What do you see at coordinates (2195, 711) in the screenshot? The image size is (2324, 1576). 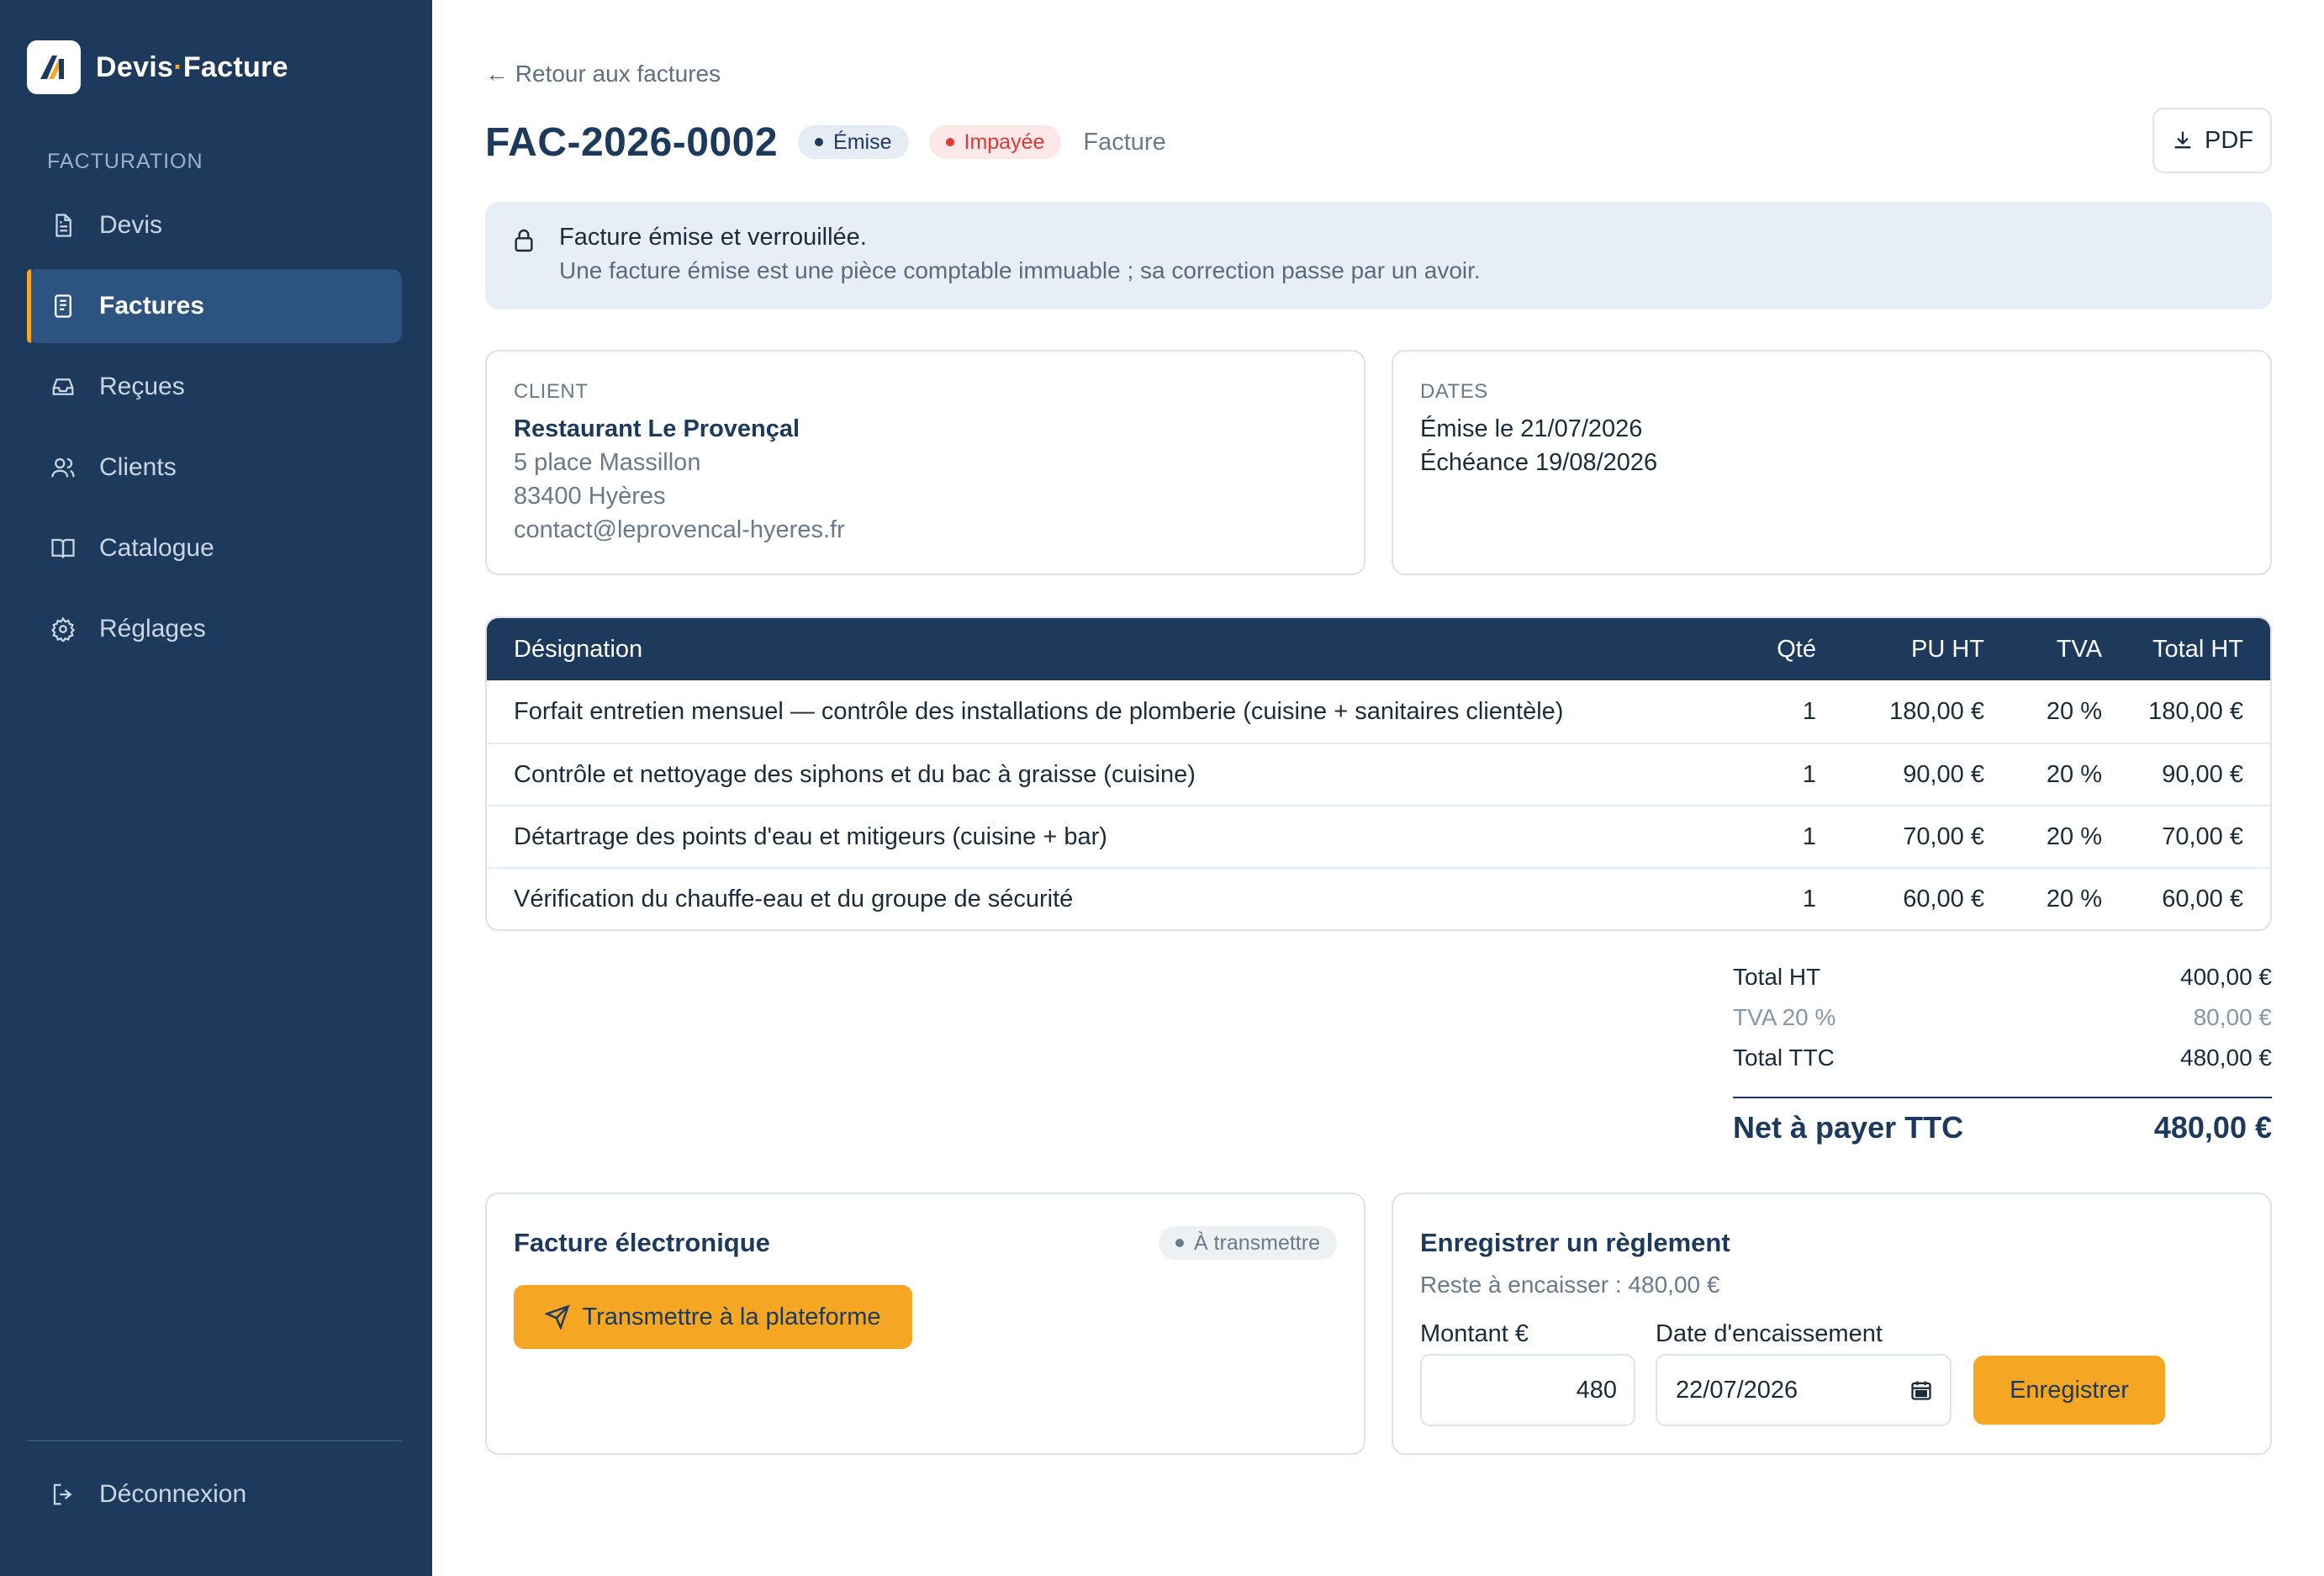 I see `cell-total: 180,00 €` at bounding box center [2195, 711].